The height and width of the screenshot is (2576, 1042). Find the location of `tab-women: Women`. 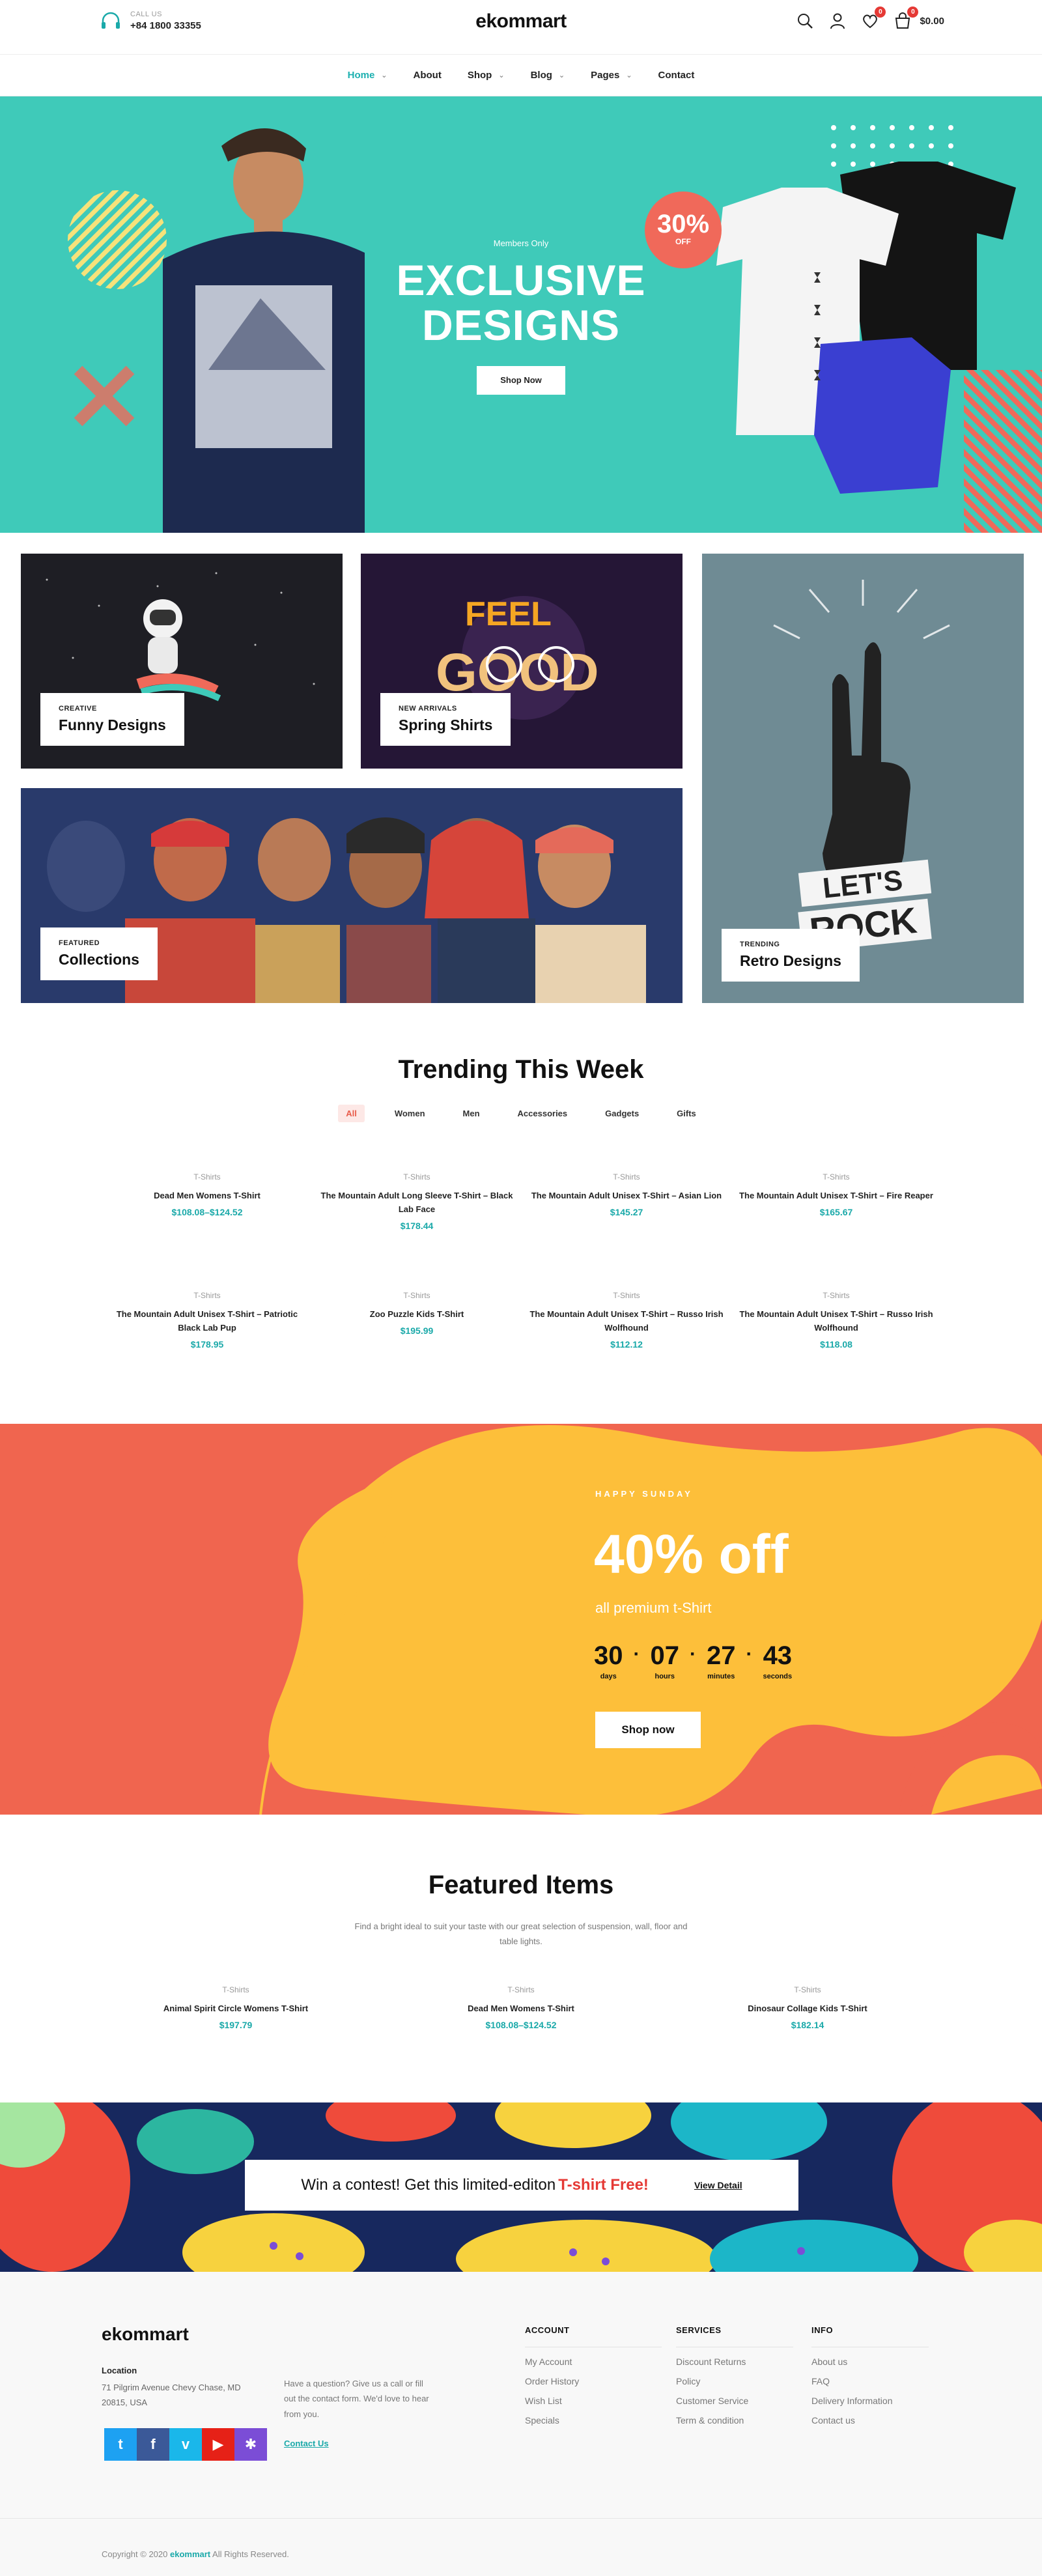

tab-women: Women is located at coordinates (410, 1113).